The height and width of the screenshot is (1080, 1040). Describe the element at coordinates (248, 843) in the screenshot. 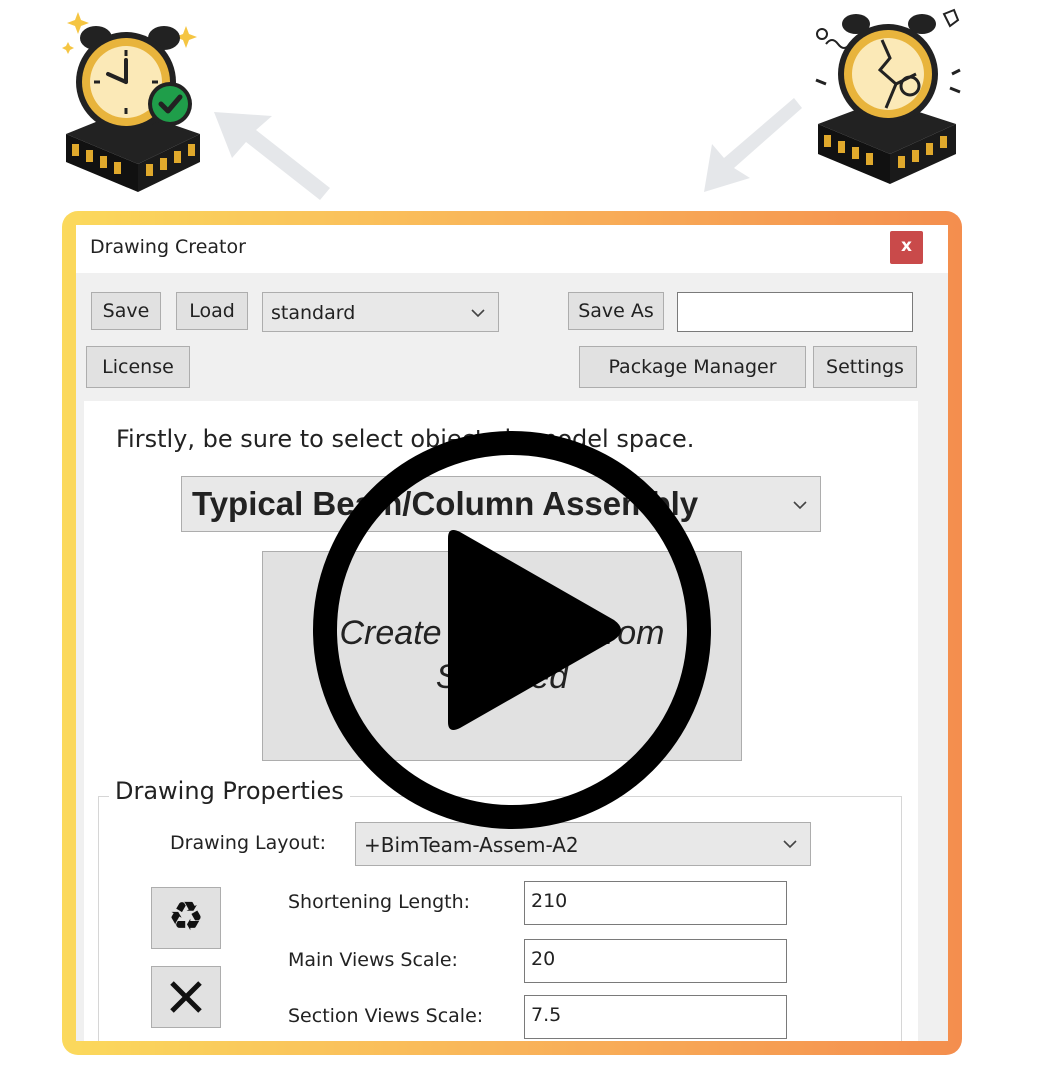

I see `drawing-layout-label: Drawing Layout:` at that location.